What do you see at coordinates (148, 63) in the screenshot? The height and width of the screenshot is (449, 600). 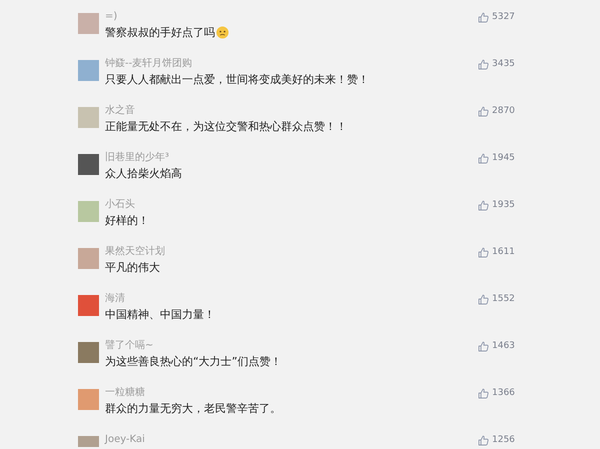 I see `username: 钟鼗--麦轩月饼团购` at bounding box center [148, 63].